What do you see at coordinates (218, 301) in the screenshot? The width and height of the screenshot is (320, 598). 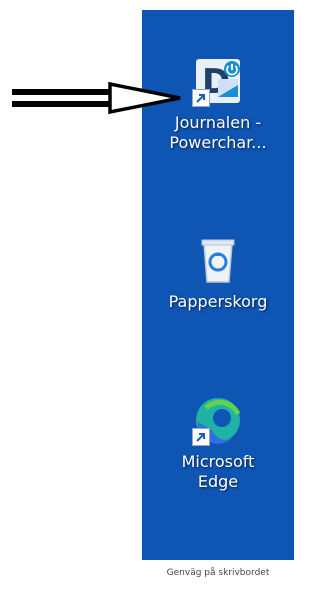 I see `icon-label: Papperskorg` at bounding box center [218, 301].